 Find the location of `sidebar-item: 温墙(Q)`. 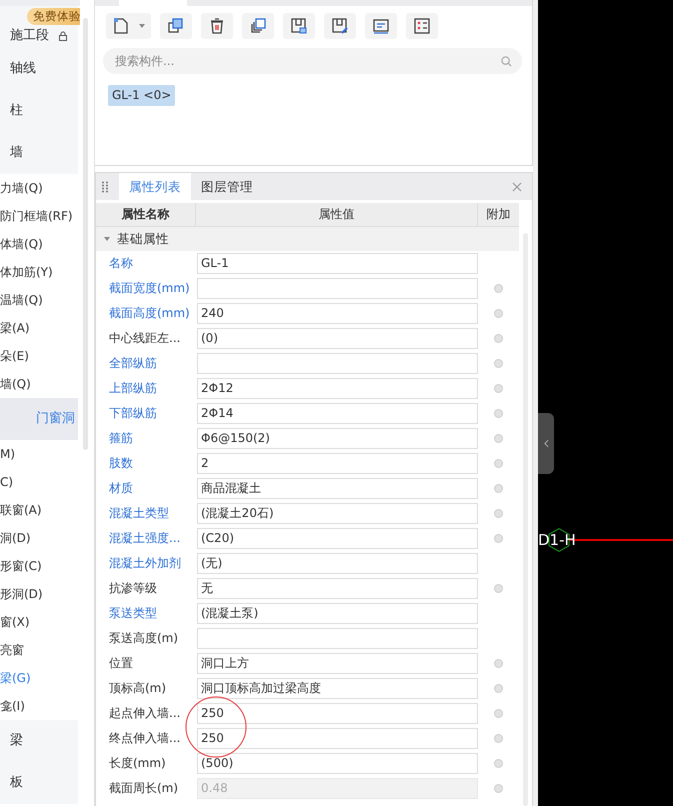

sidebar-item: 温墙(Q) is located at coordinates (40, 300).